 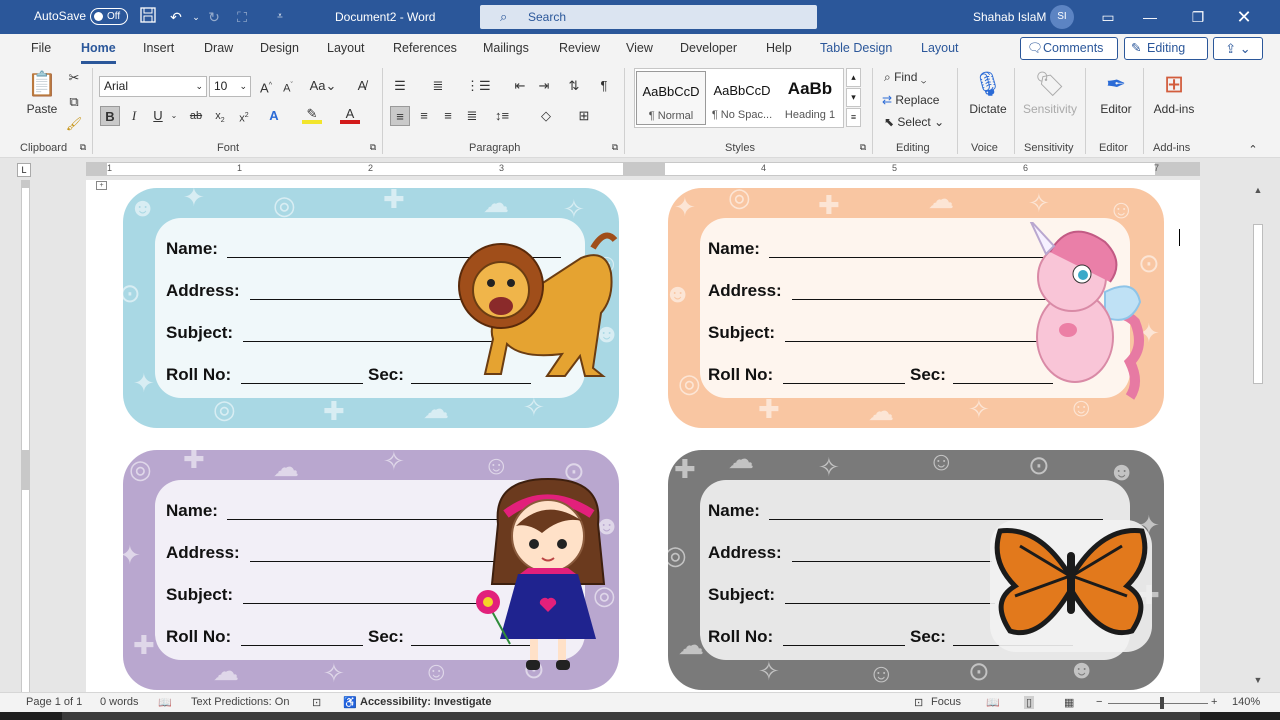 I want to click on scroll-thumb, so click(x=1258, y=304).